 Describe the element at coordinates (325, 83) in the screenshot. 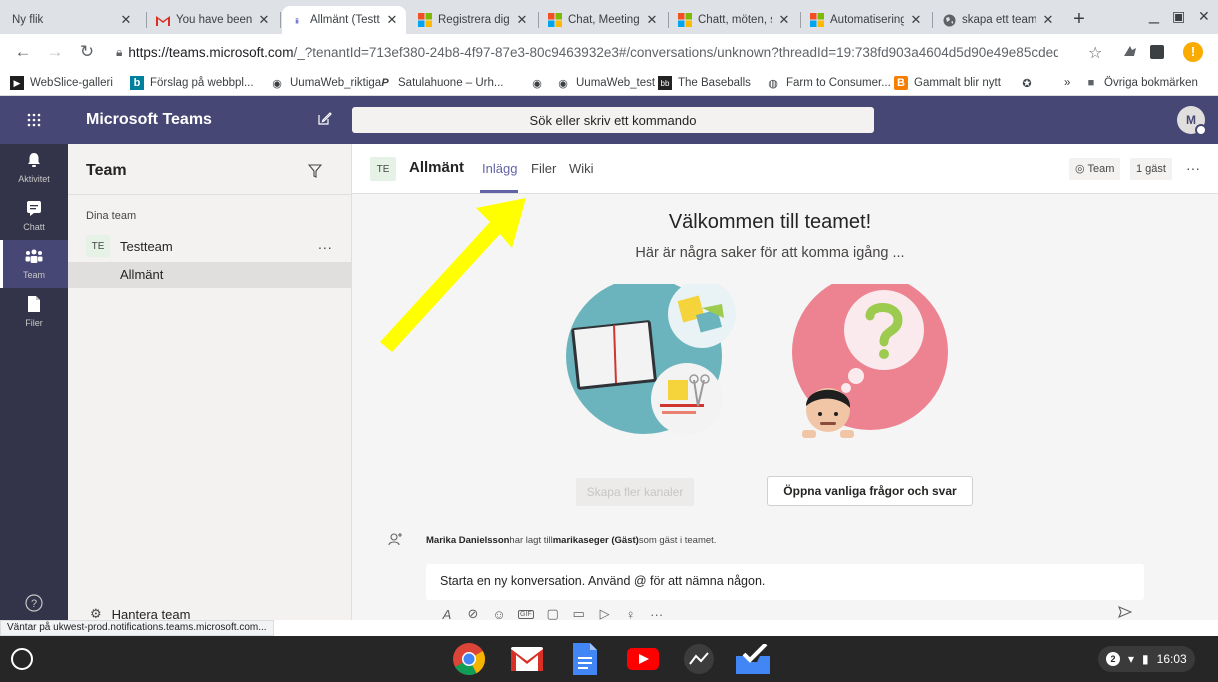

I see `bookmark-item: ◉ UumaWeb_riktiga` at that location.